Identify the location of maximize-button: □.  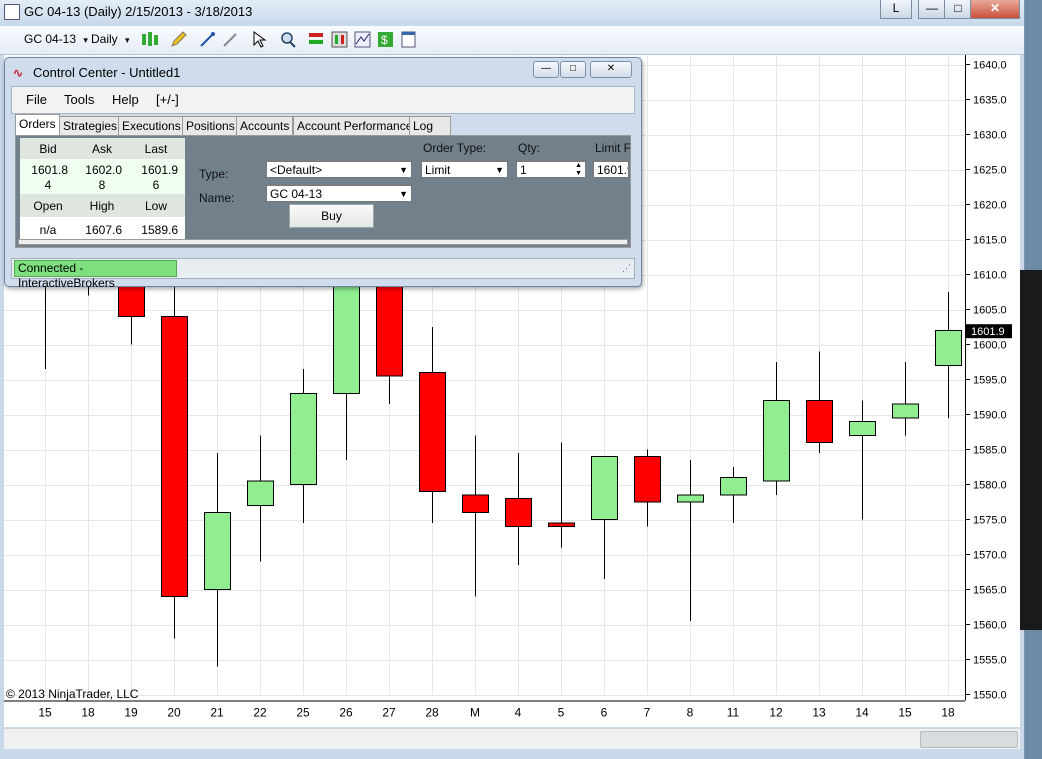
(958, 9).